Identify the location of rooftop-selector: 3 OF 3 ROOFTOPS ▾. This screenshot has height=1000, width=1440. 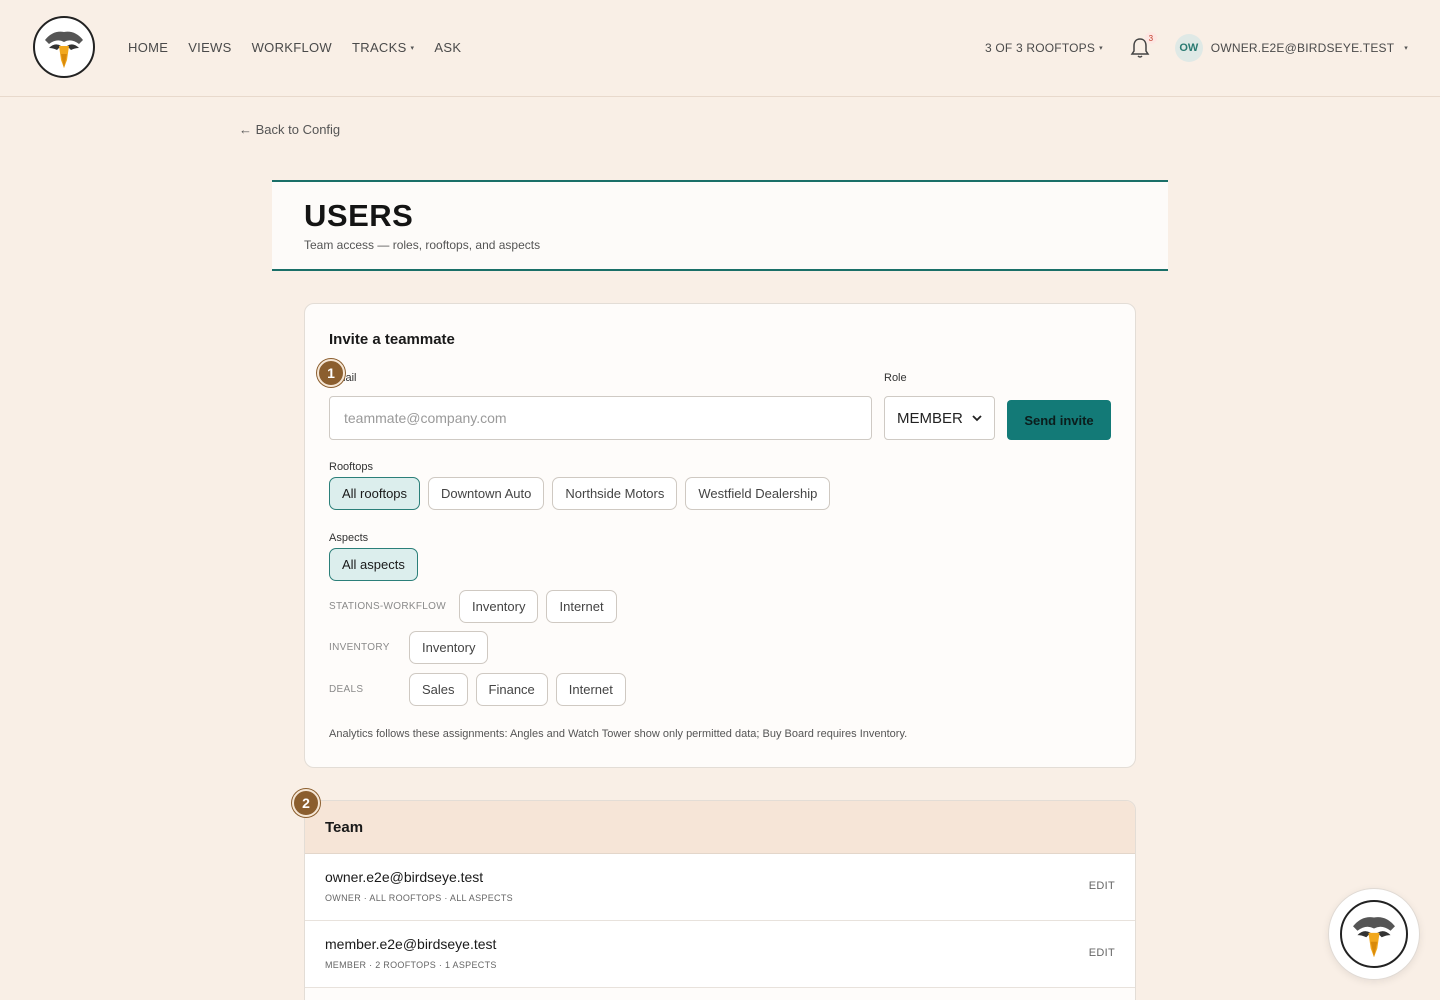
(1044, 48).